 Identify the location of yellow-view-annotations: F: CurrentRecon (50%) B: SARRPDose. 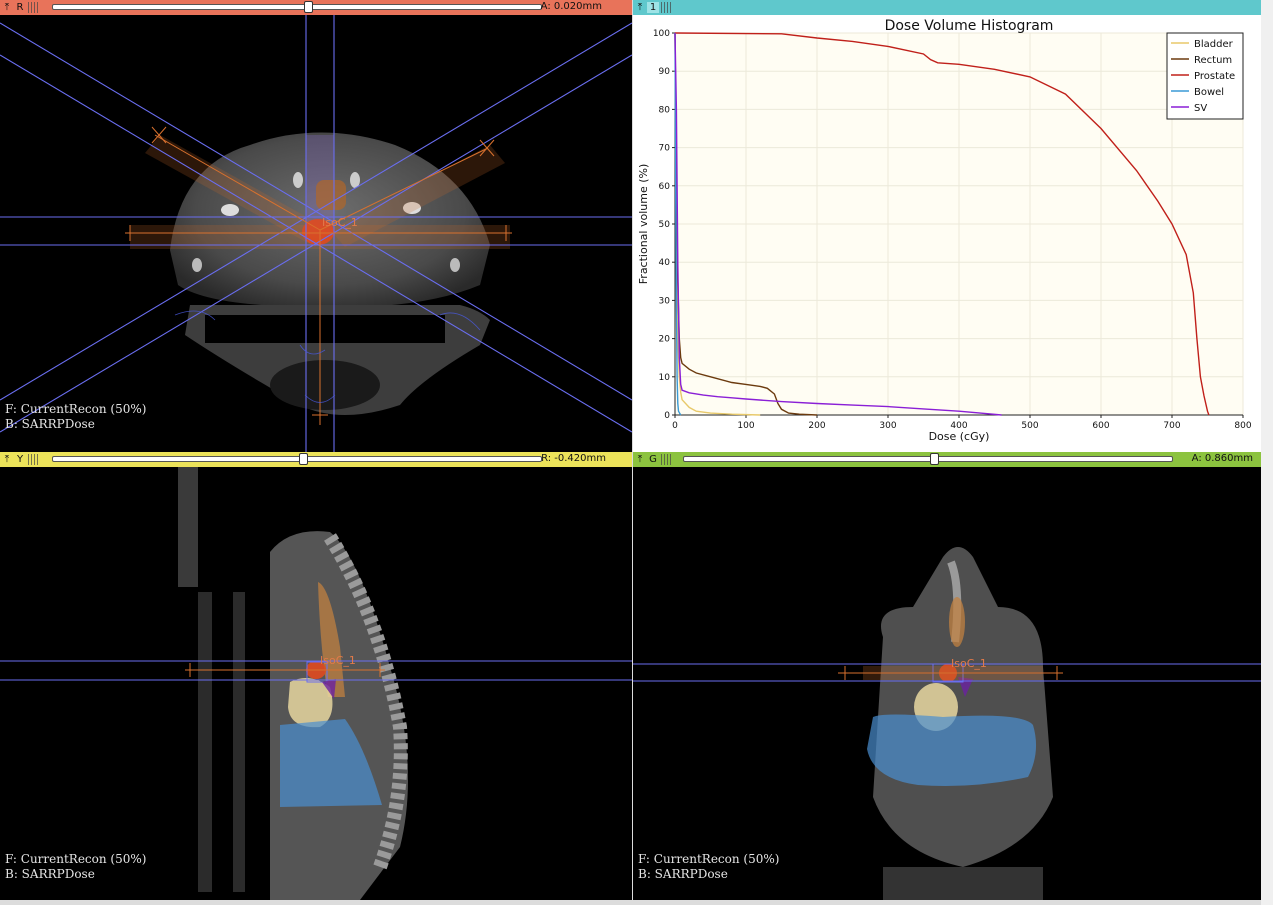
(75, 867).